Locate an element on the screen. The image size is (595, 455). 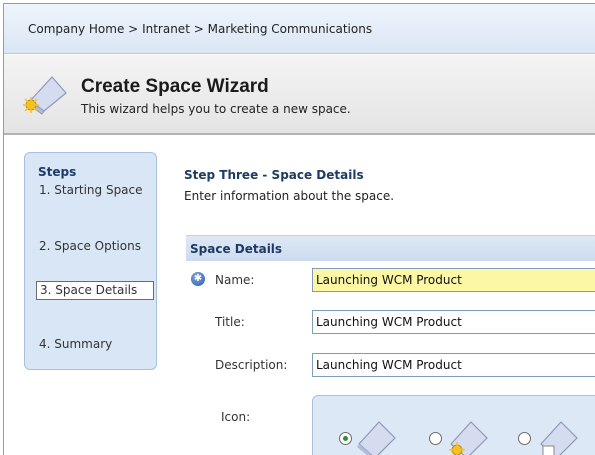
section-header: Space Details is located at coordinates (390, 248).